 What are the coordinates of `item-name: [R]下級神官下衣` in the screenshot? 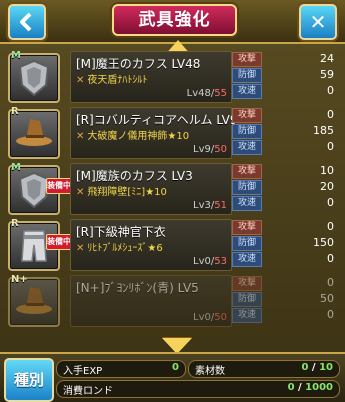 It's located at (121, 232).